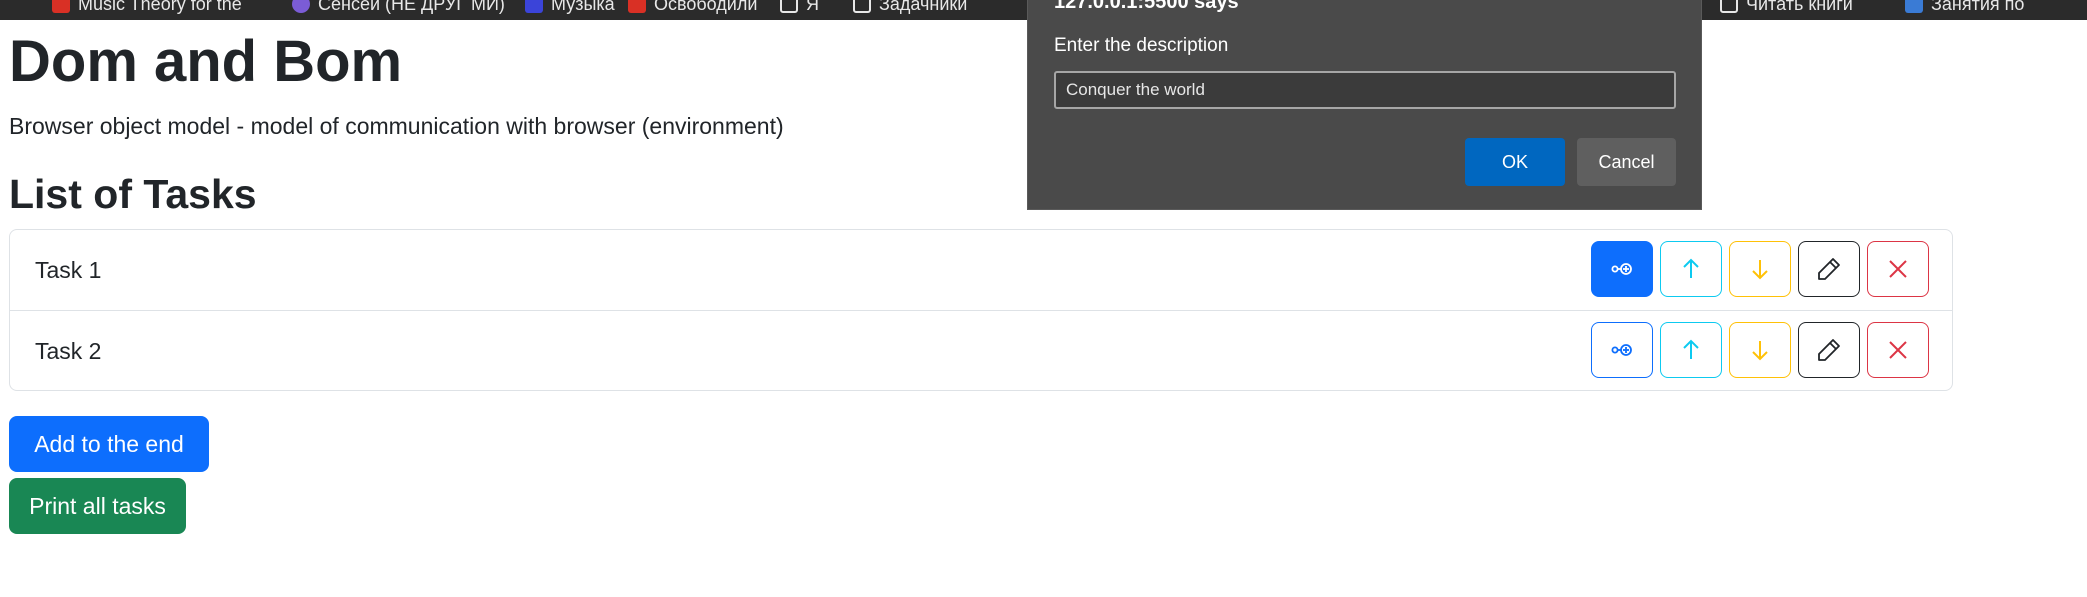 Image resolution: width=2087 pixels, height=597 pixels. What do you see at coordinates (1626, 162) in the screenshot?
I see `cancel-button: Cancel` at bounding box center [1626, 162].